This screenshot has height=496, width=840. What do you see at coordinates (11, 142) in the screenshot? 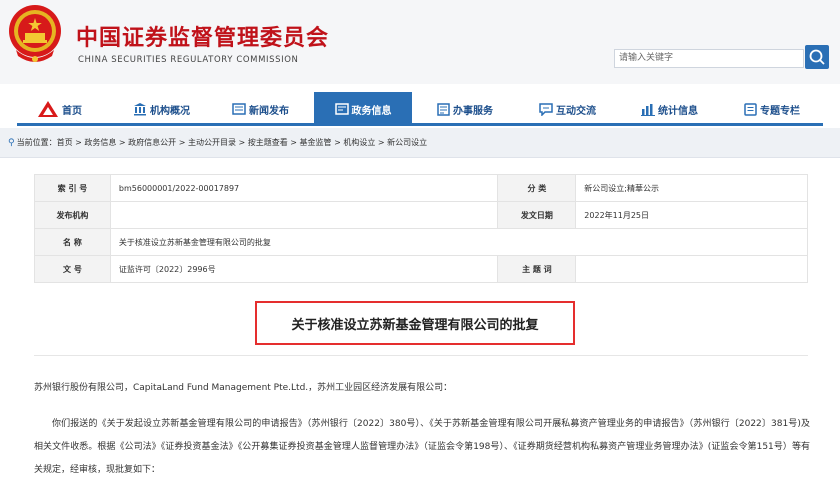
I see `location-pin-icon: ⚲` at bounding box center [11, 142].